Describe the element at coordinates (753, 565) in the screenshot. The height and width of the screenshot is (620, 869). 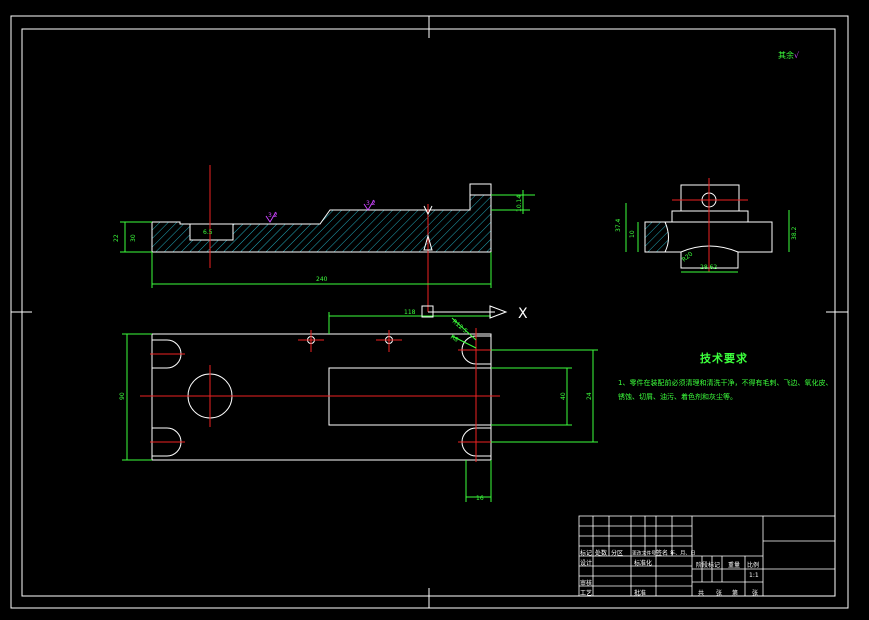
I see `tb-scale-label: 比例` at that location.